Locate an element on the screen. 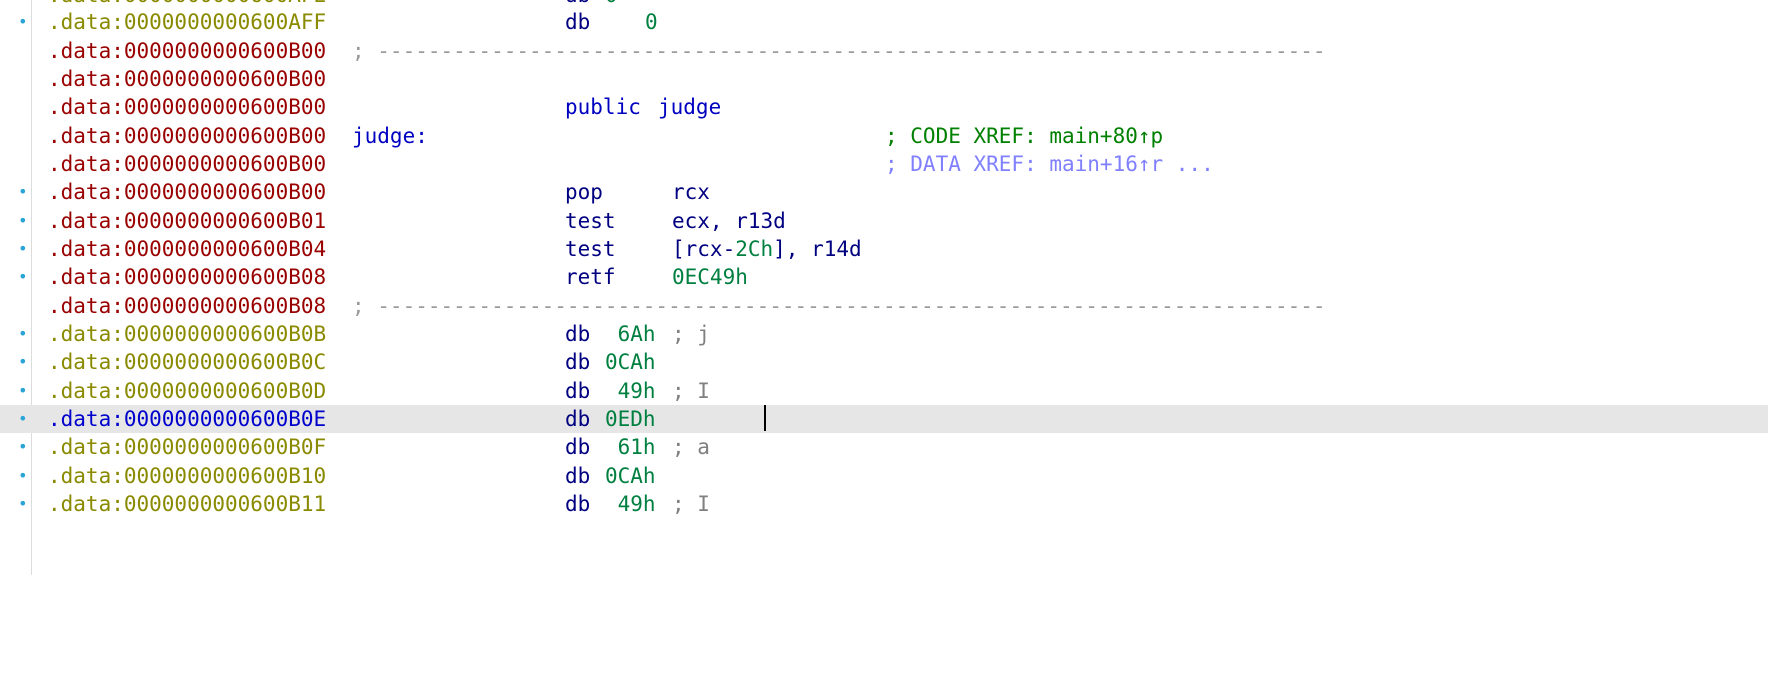 This screenshot has width=1768, height=686. listing-line: • .data:0000000000600AFF db 0 is located at coordinates (884, 22).